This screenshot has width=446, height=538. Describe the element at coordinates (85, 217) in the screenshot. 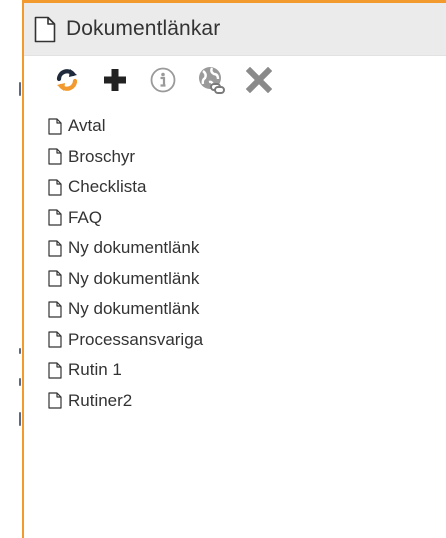

I see `list-item-label: FAQ` at that location.